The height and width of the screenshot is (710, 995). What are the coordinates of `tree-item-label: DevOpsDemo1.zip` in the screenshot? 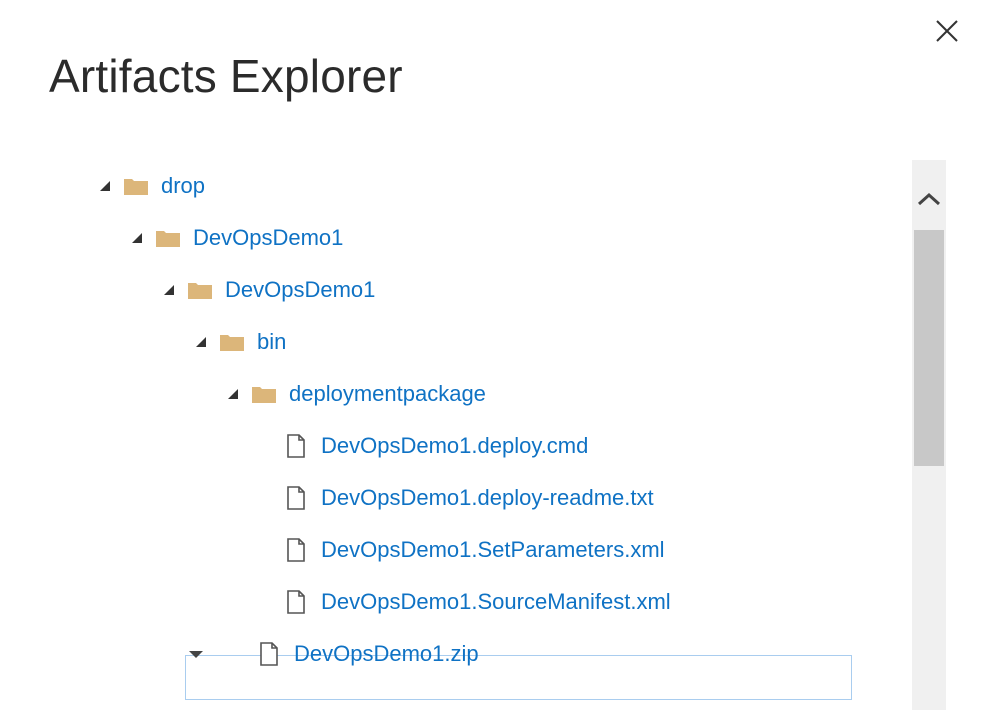 It's located at (386, 654).